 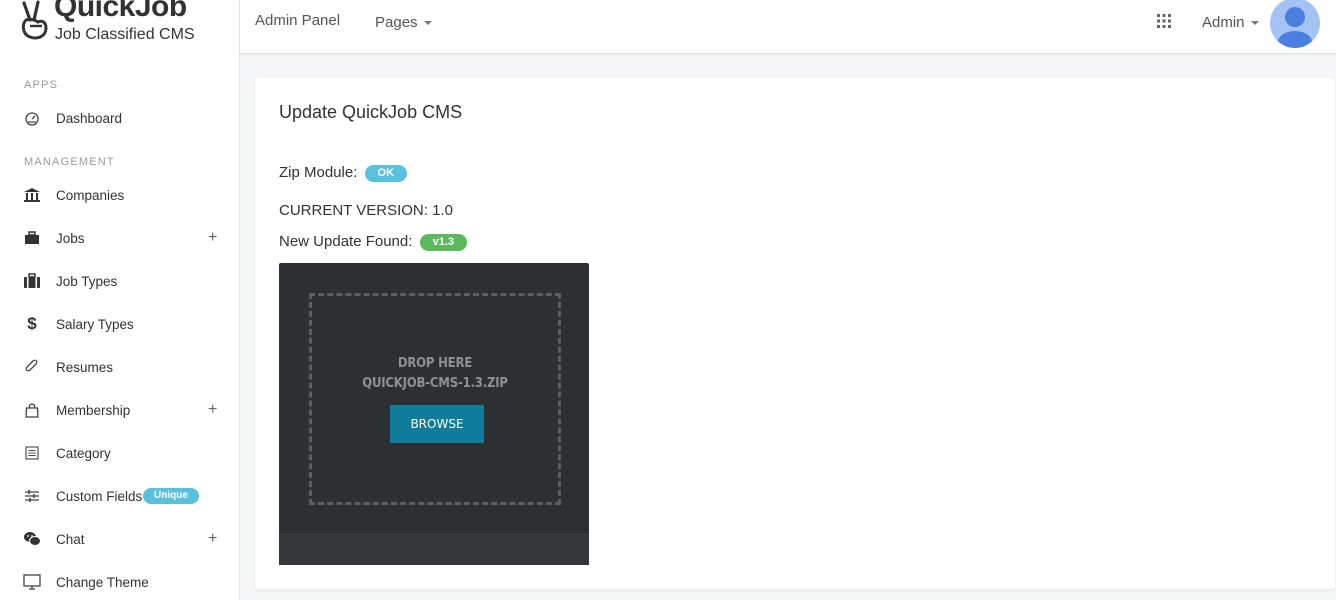 What do you see at coordinates (437, 424) in the screenshot?
I see `browse-button: BROWSE` at bounding box center [437, 424].